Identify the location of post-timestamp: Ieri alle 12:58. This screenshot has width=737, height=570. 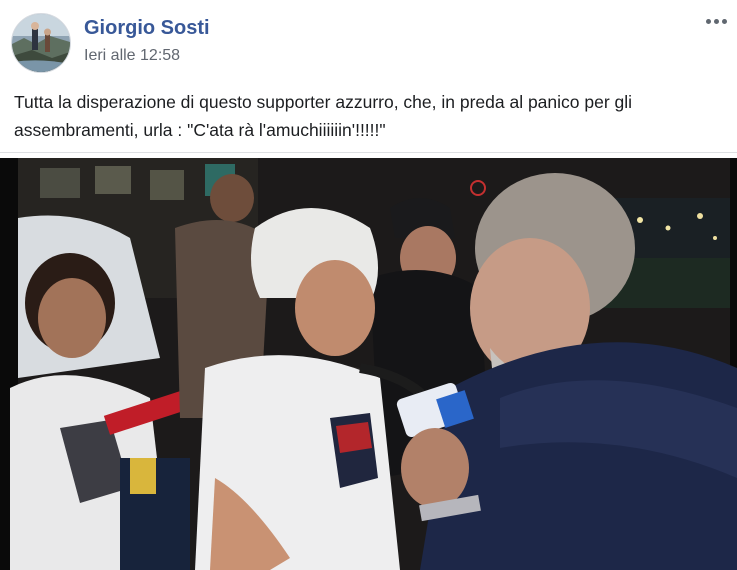
(132, 56).